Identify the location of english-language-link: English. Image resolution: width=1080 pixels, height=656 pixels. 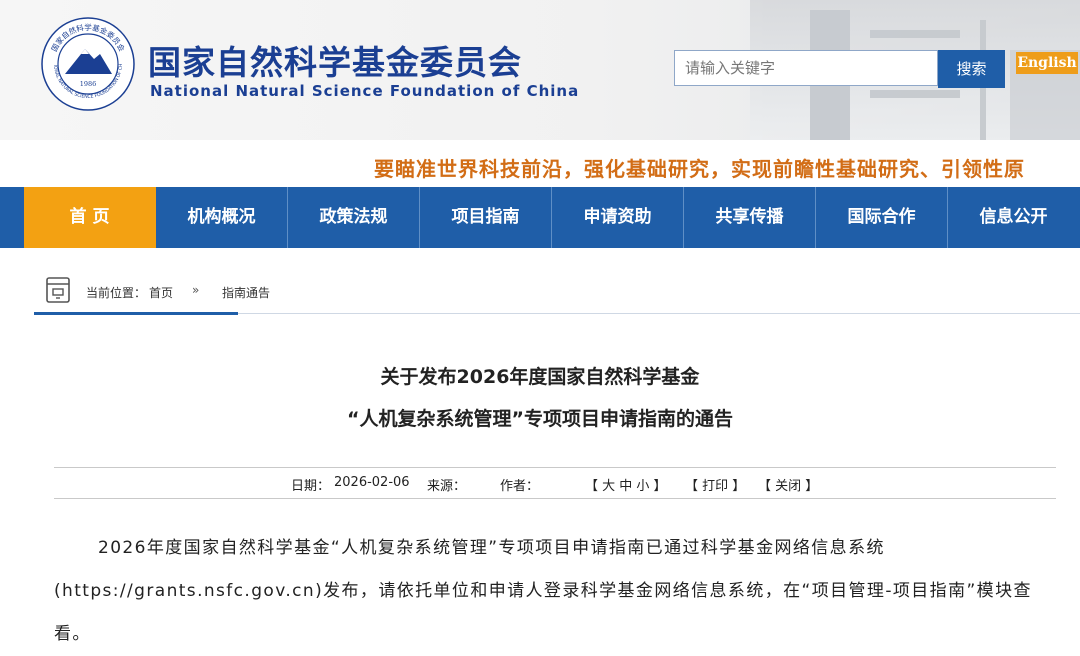
(1047, 63).